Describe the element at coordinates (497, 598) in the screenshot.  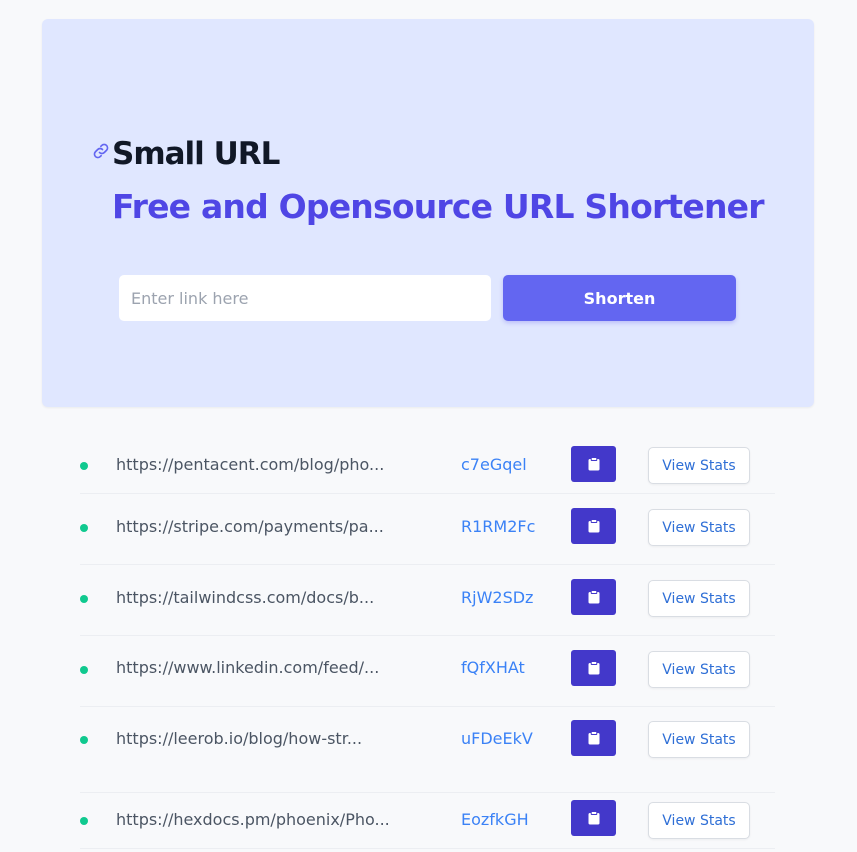
I see `short-code-link: RjW2SDz` at that location.